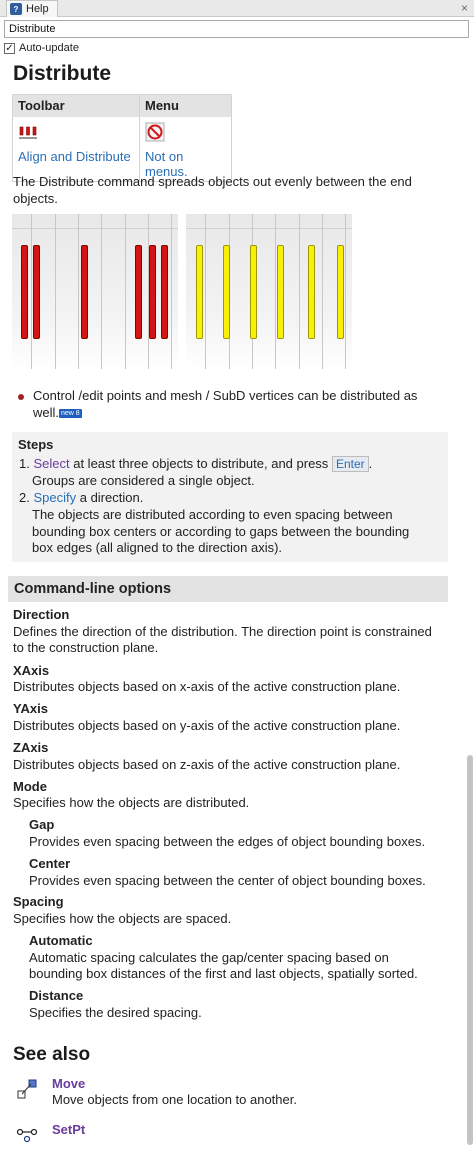 This screenshot has width=474, height=1150. What do you see at coordinates (155, 131) in the screenshot?
I see `not-on-menus-icon` at bounding box center [155, 131].